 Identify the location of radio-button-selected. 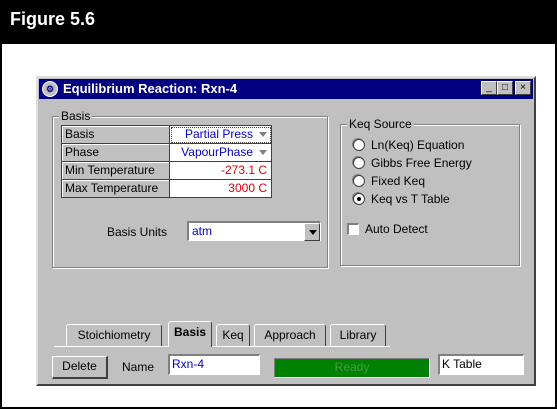
(359, 199).